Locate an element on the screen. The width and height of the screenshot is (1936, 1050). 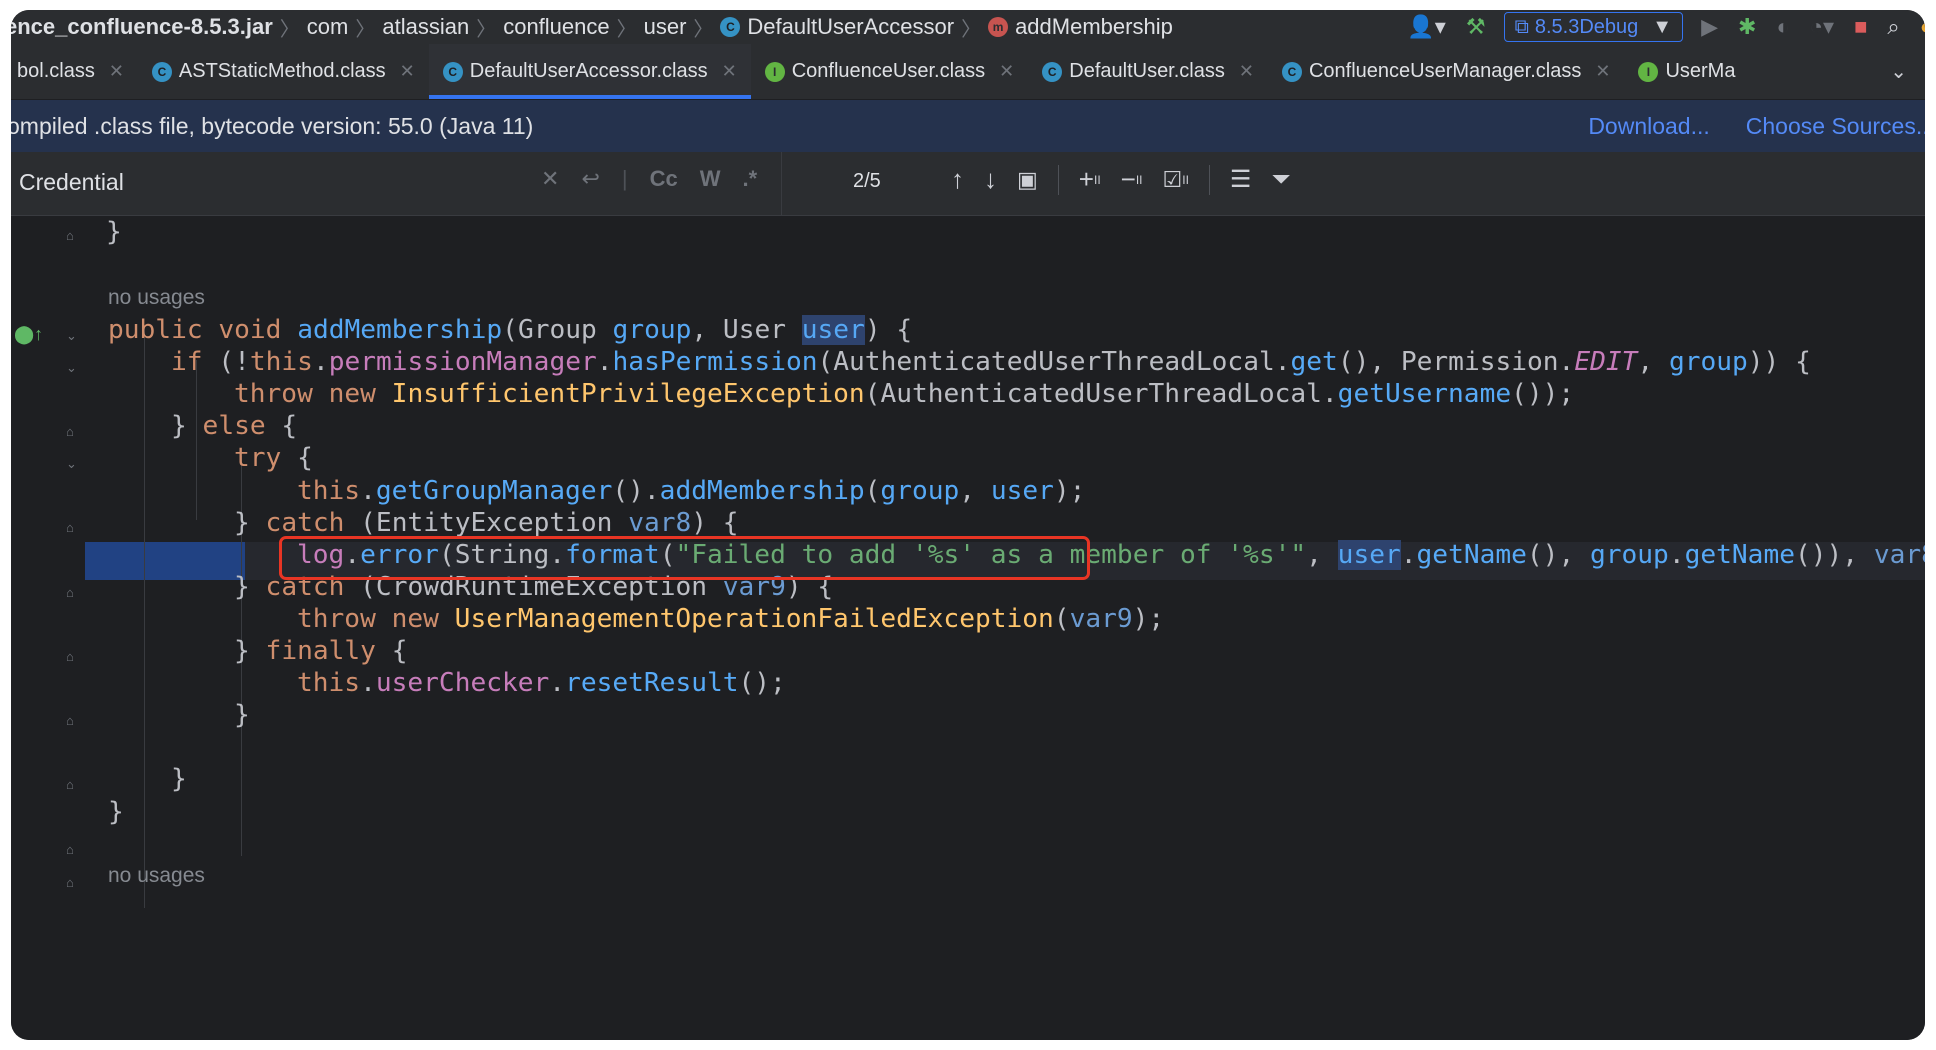
stop-icon: ■ is located at coordinates (1860, 27).